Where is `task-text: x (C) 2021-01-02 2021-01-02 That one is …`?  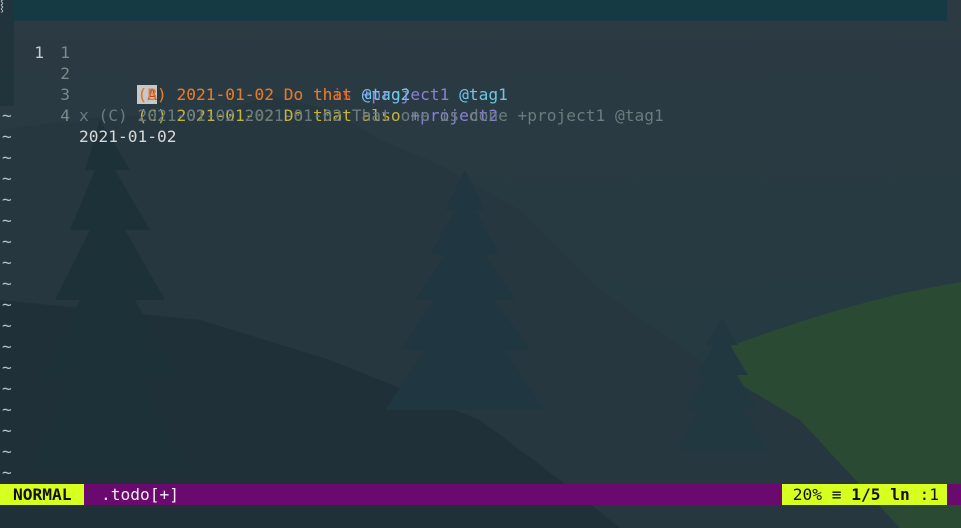
task-text: x (C) 2021-01-02 2021-01-02 That one is … is located at coordinates (371, 115).